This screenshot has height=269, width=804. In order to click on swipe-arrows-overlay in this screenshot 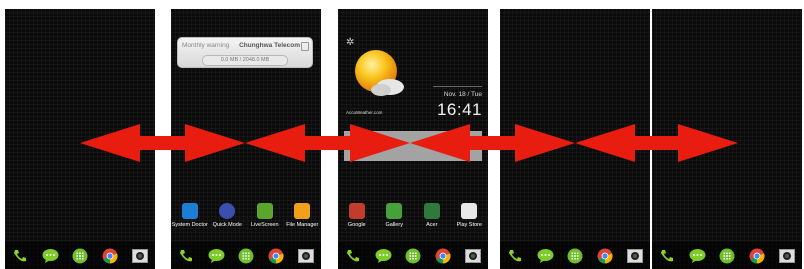, I will do `click(409, 143)`.